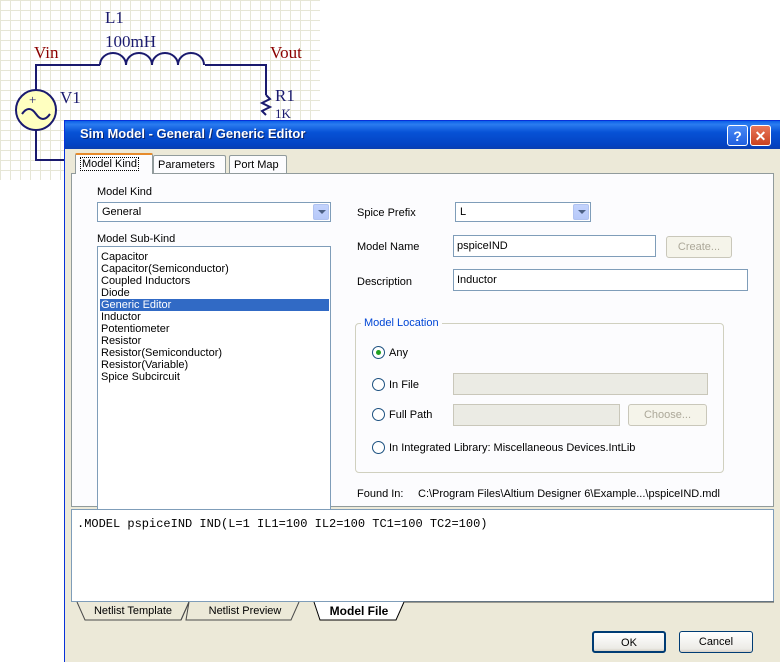 Image resolution: width=780 pixels, height=662 pixels. Describe the element at coordinates (411, 415) in the screenshot. I see `radio-full-path-label: Full Path` at that location.